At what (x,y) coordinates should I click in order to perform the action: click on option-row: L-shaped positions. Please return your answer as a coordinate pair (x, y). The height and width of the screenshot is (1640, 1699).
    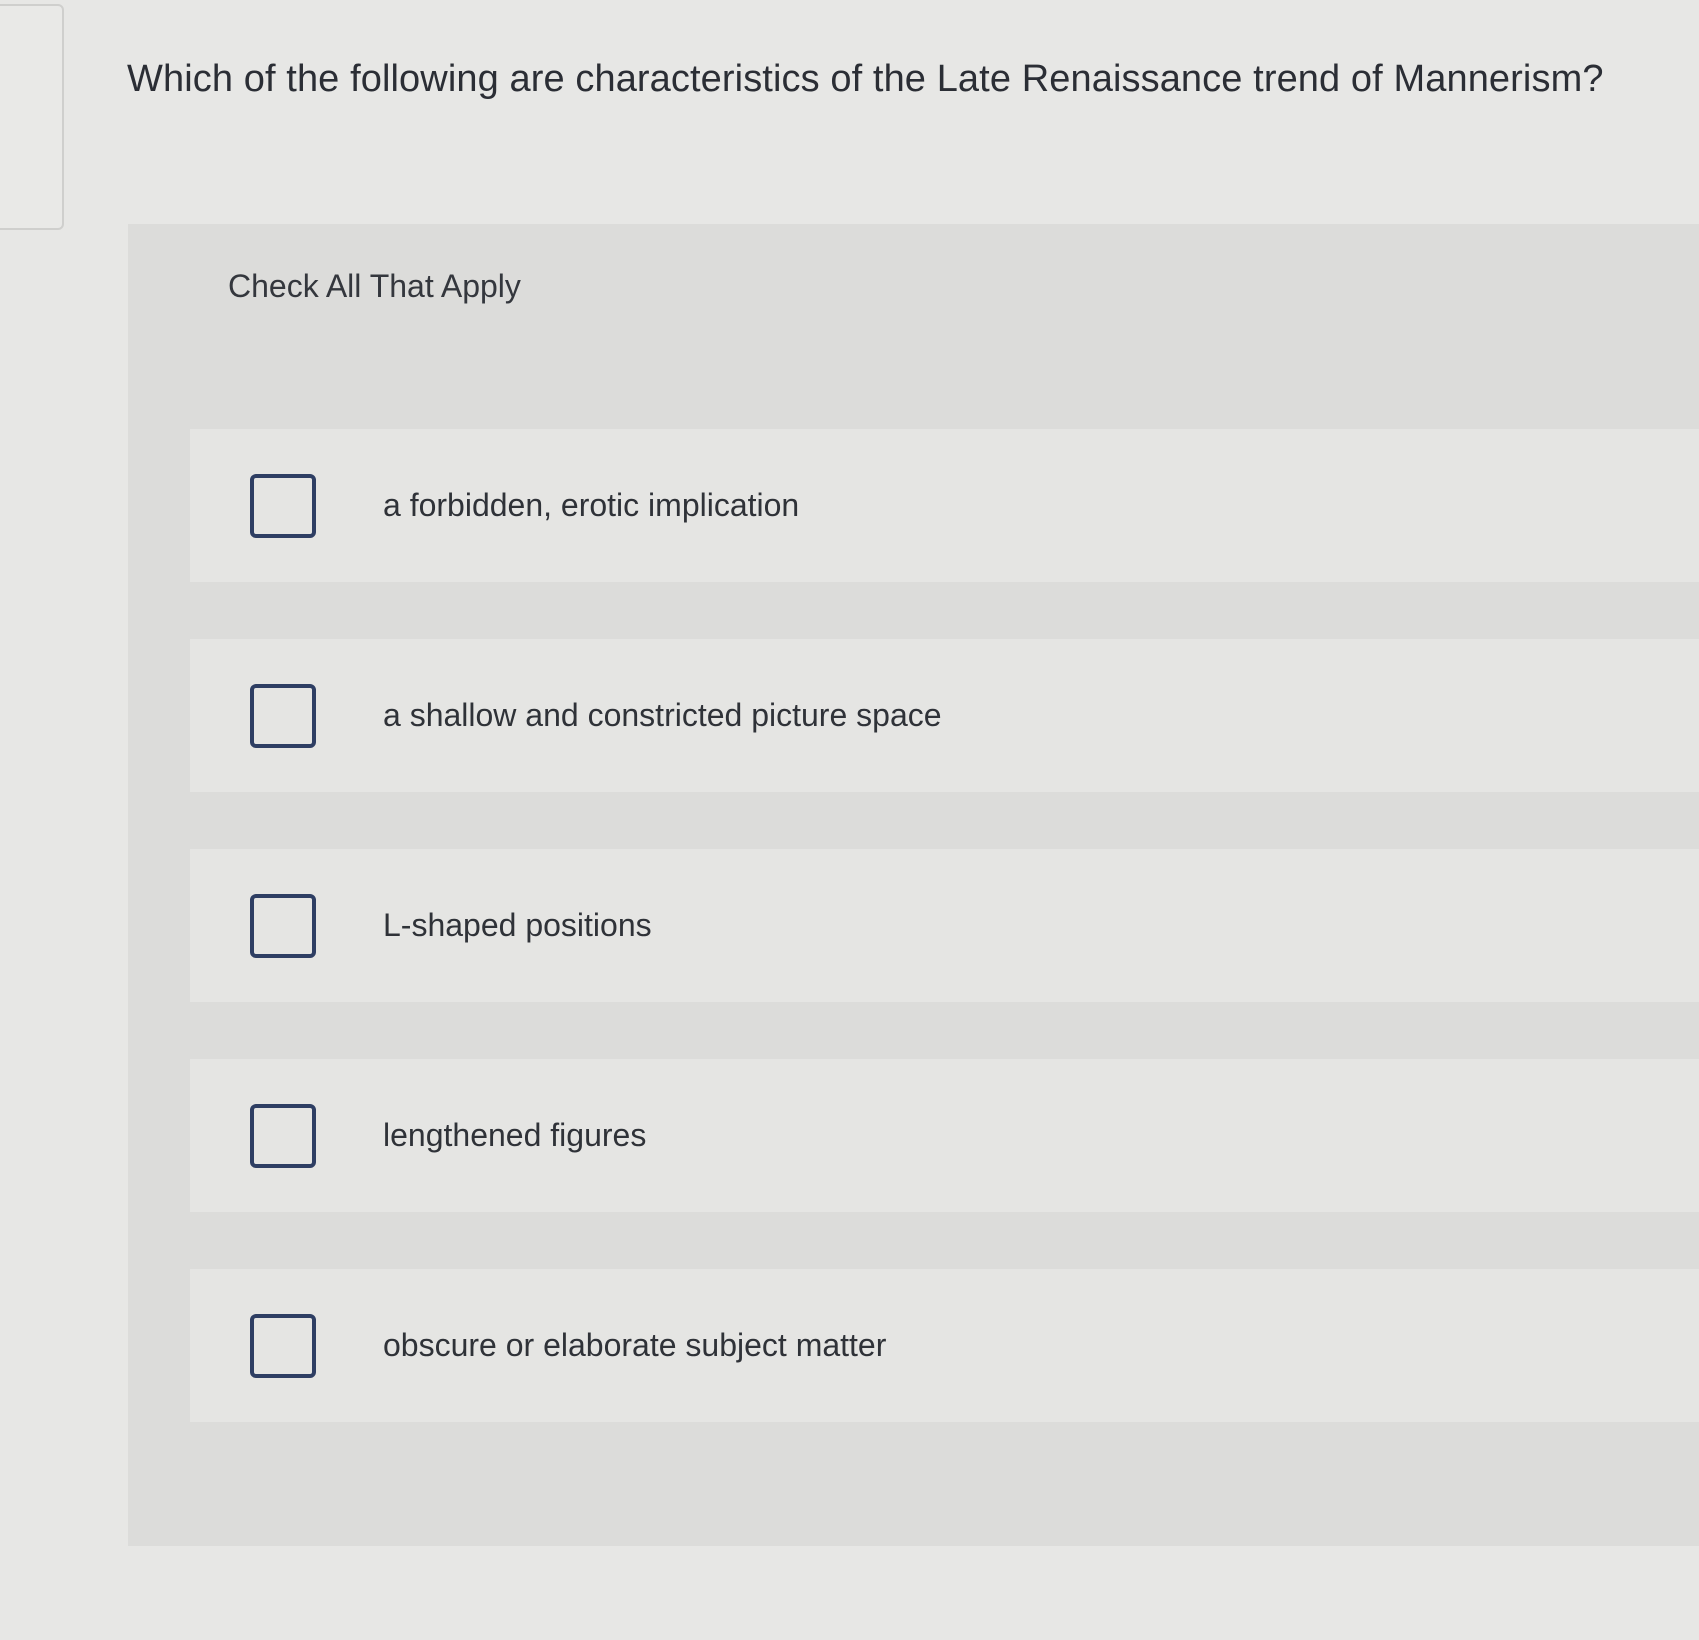
    Looking at the image, I should click on (944, 925).